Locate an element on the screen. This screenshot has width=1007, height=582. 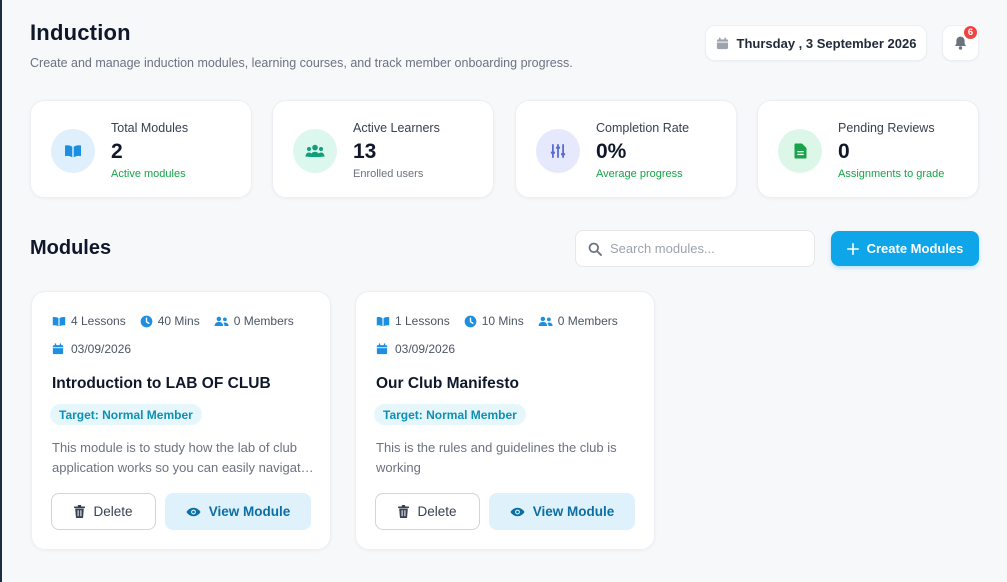
stat-card-active-learners: Active Learners 13 Enrolled users is located at coordinates (383, 149).